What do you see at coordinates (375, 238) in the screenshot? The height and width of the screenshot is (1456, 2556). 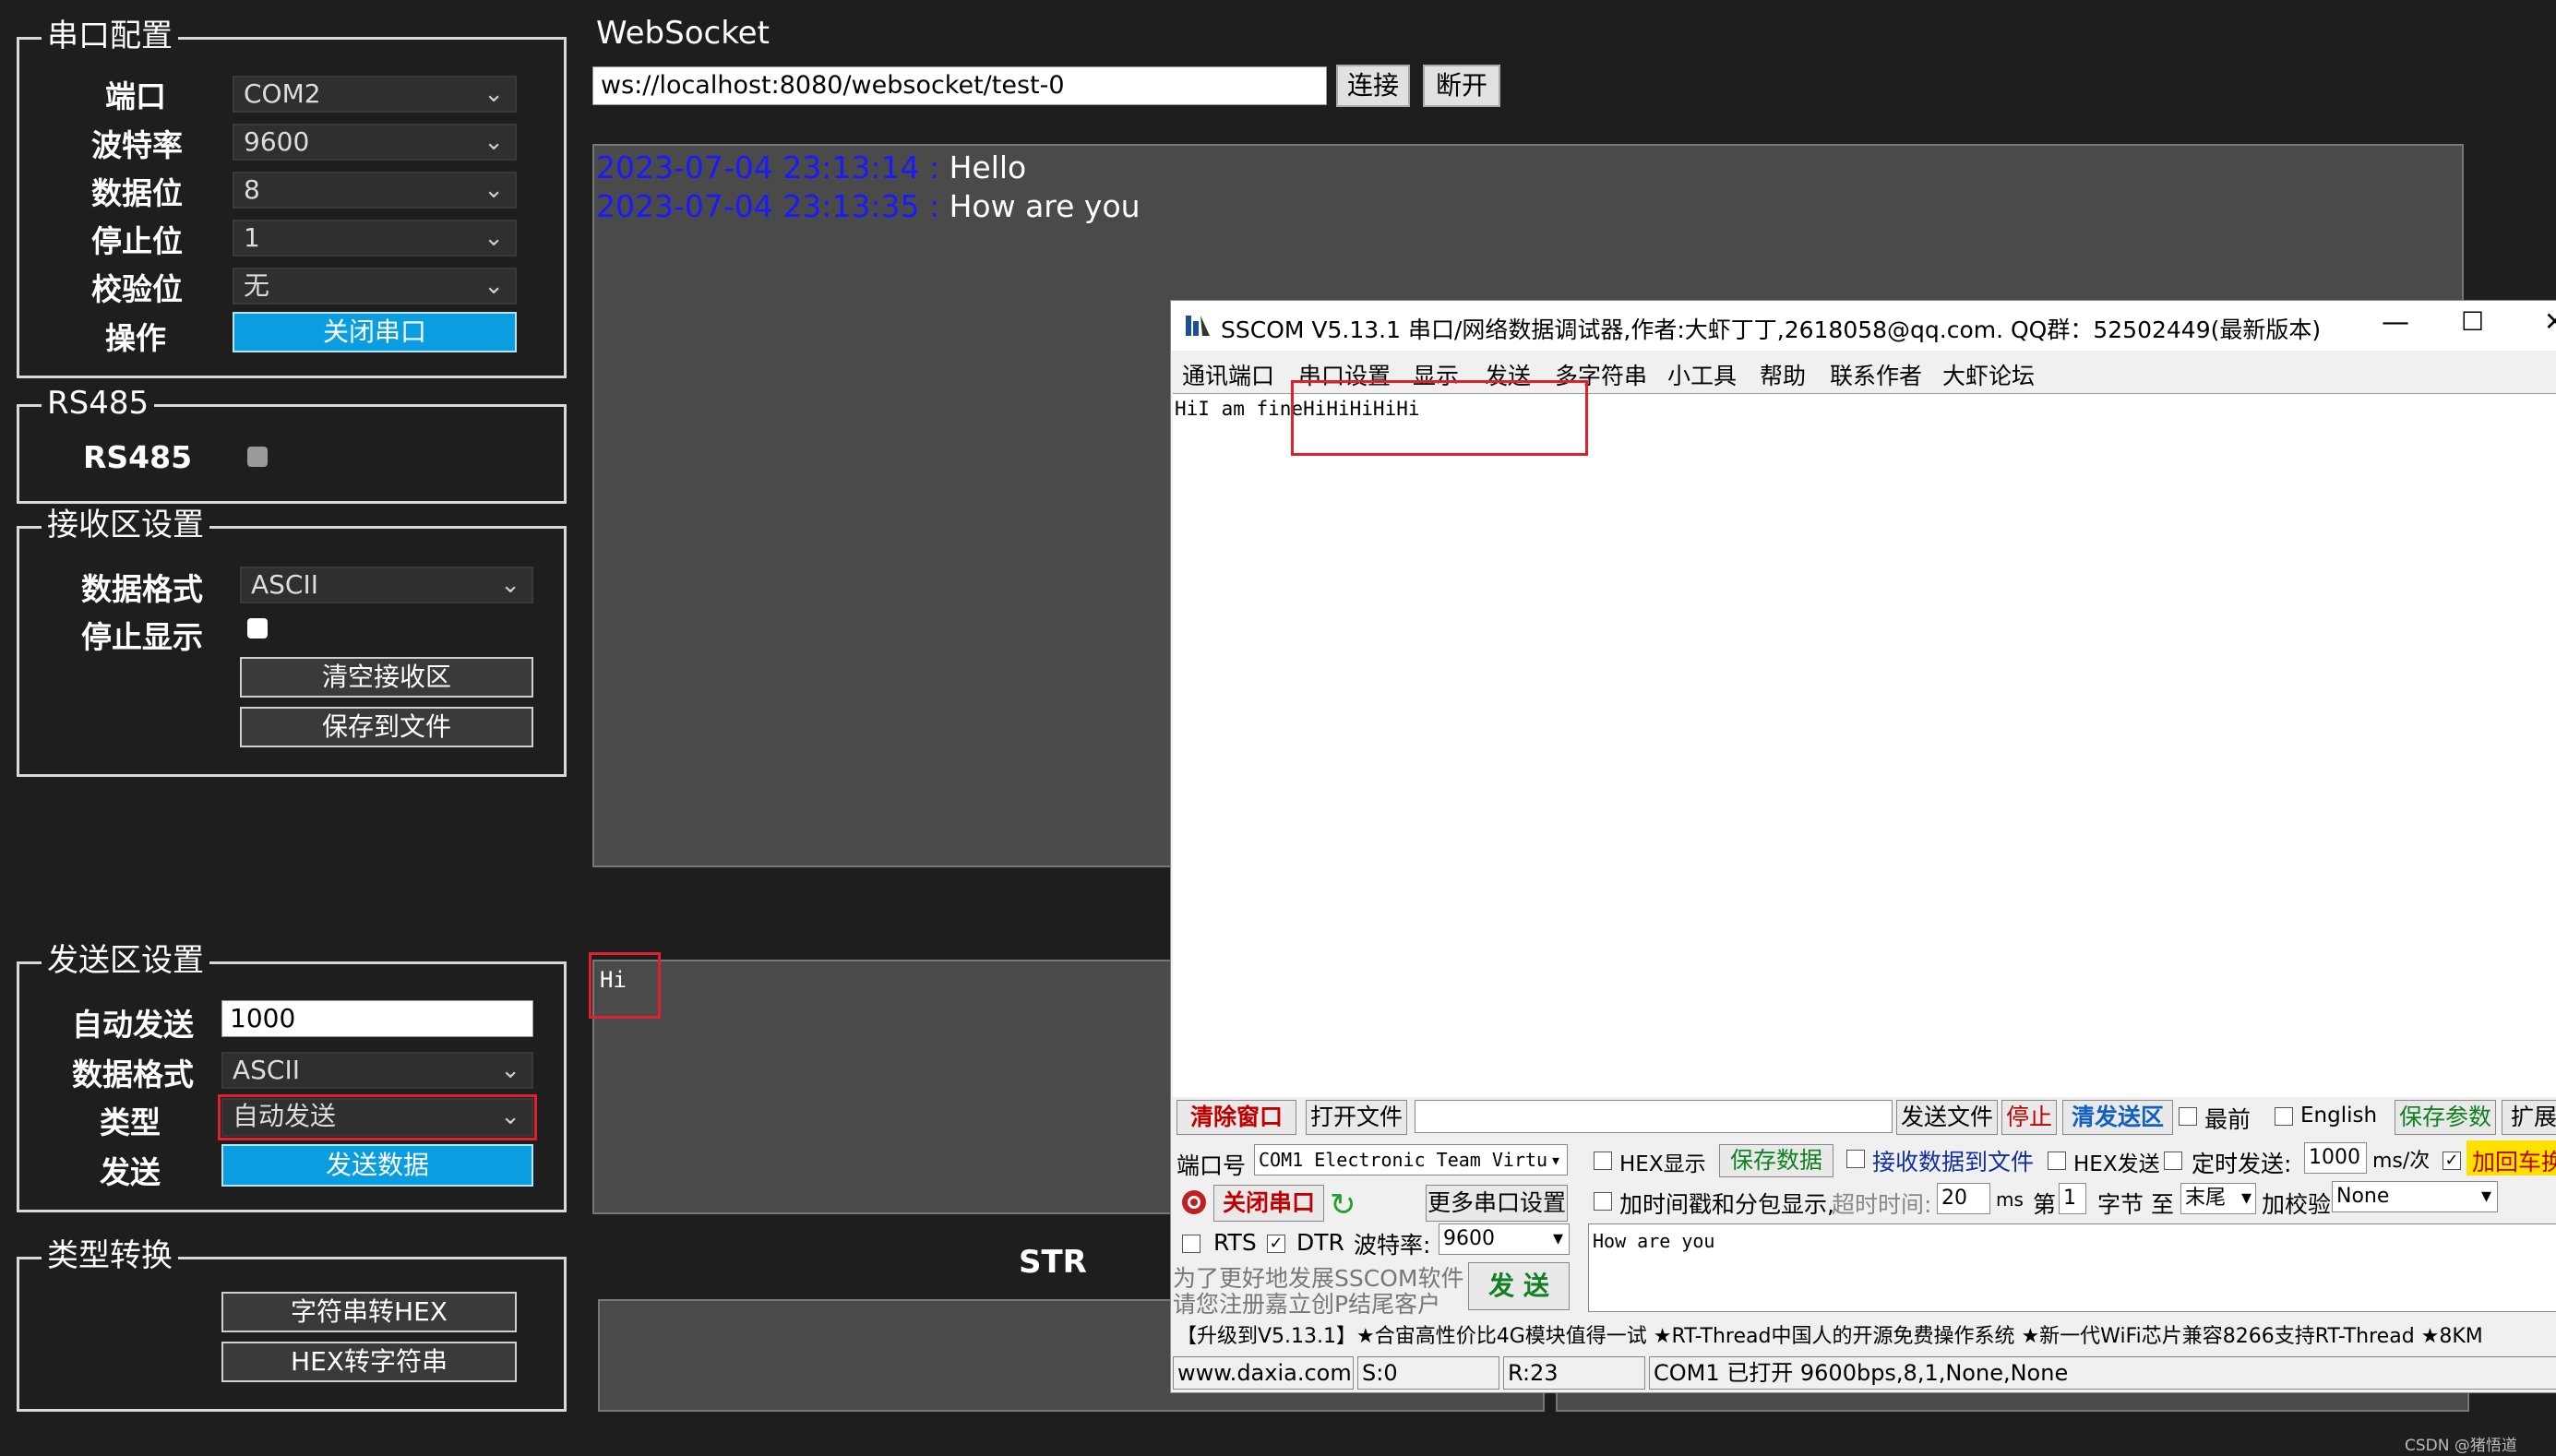 I see `stopbits-select: 1 ⌄` at bounding box center [375, 238].